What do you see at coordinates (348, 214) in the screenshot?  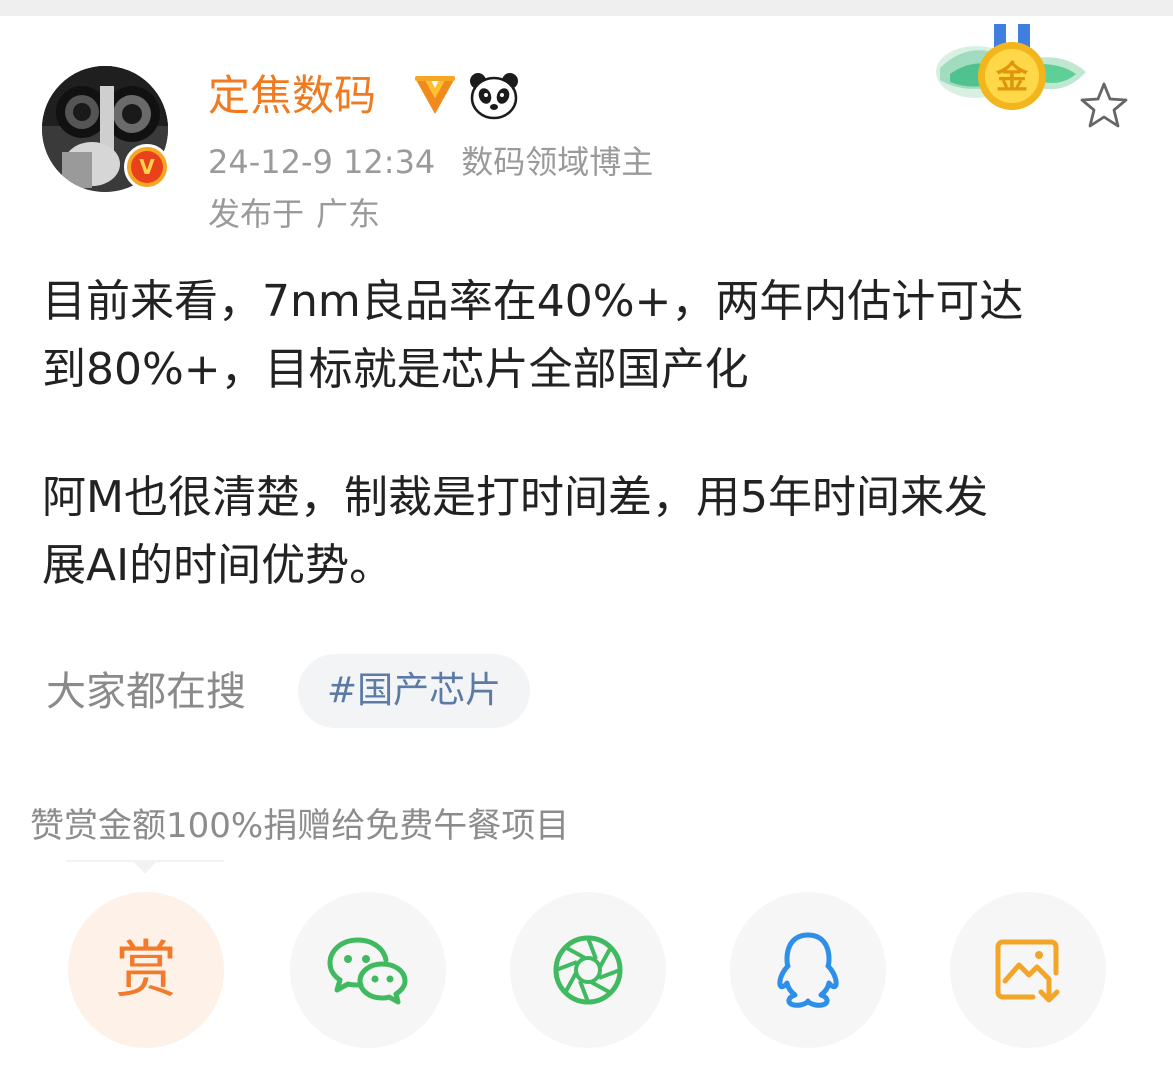 I see `location-value: 广东` at bounding box center [348, 214].